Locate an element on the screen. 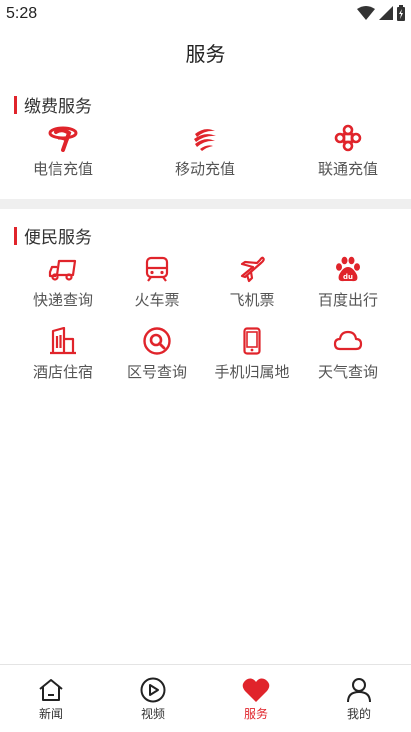 This screenshot has height=732, width=411. weather-query-item: 天气查询 is located at coordinates (348, 354).